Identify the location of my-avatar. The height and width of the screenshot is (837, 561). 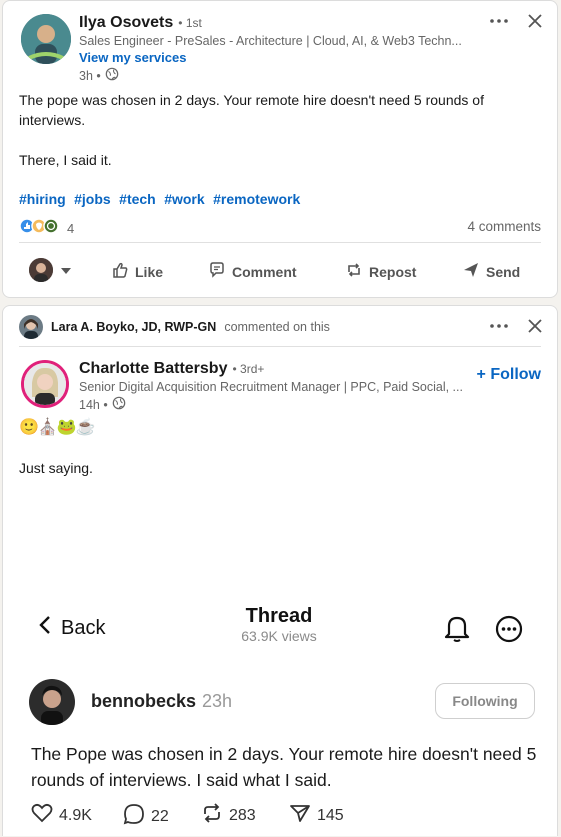
(41, 270).